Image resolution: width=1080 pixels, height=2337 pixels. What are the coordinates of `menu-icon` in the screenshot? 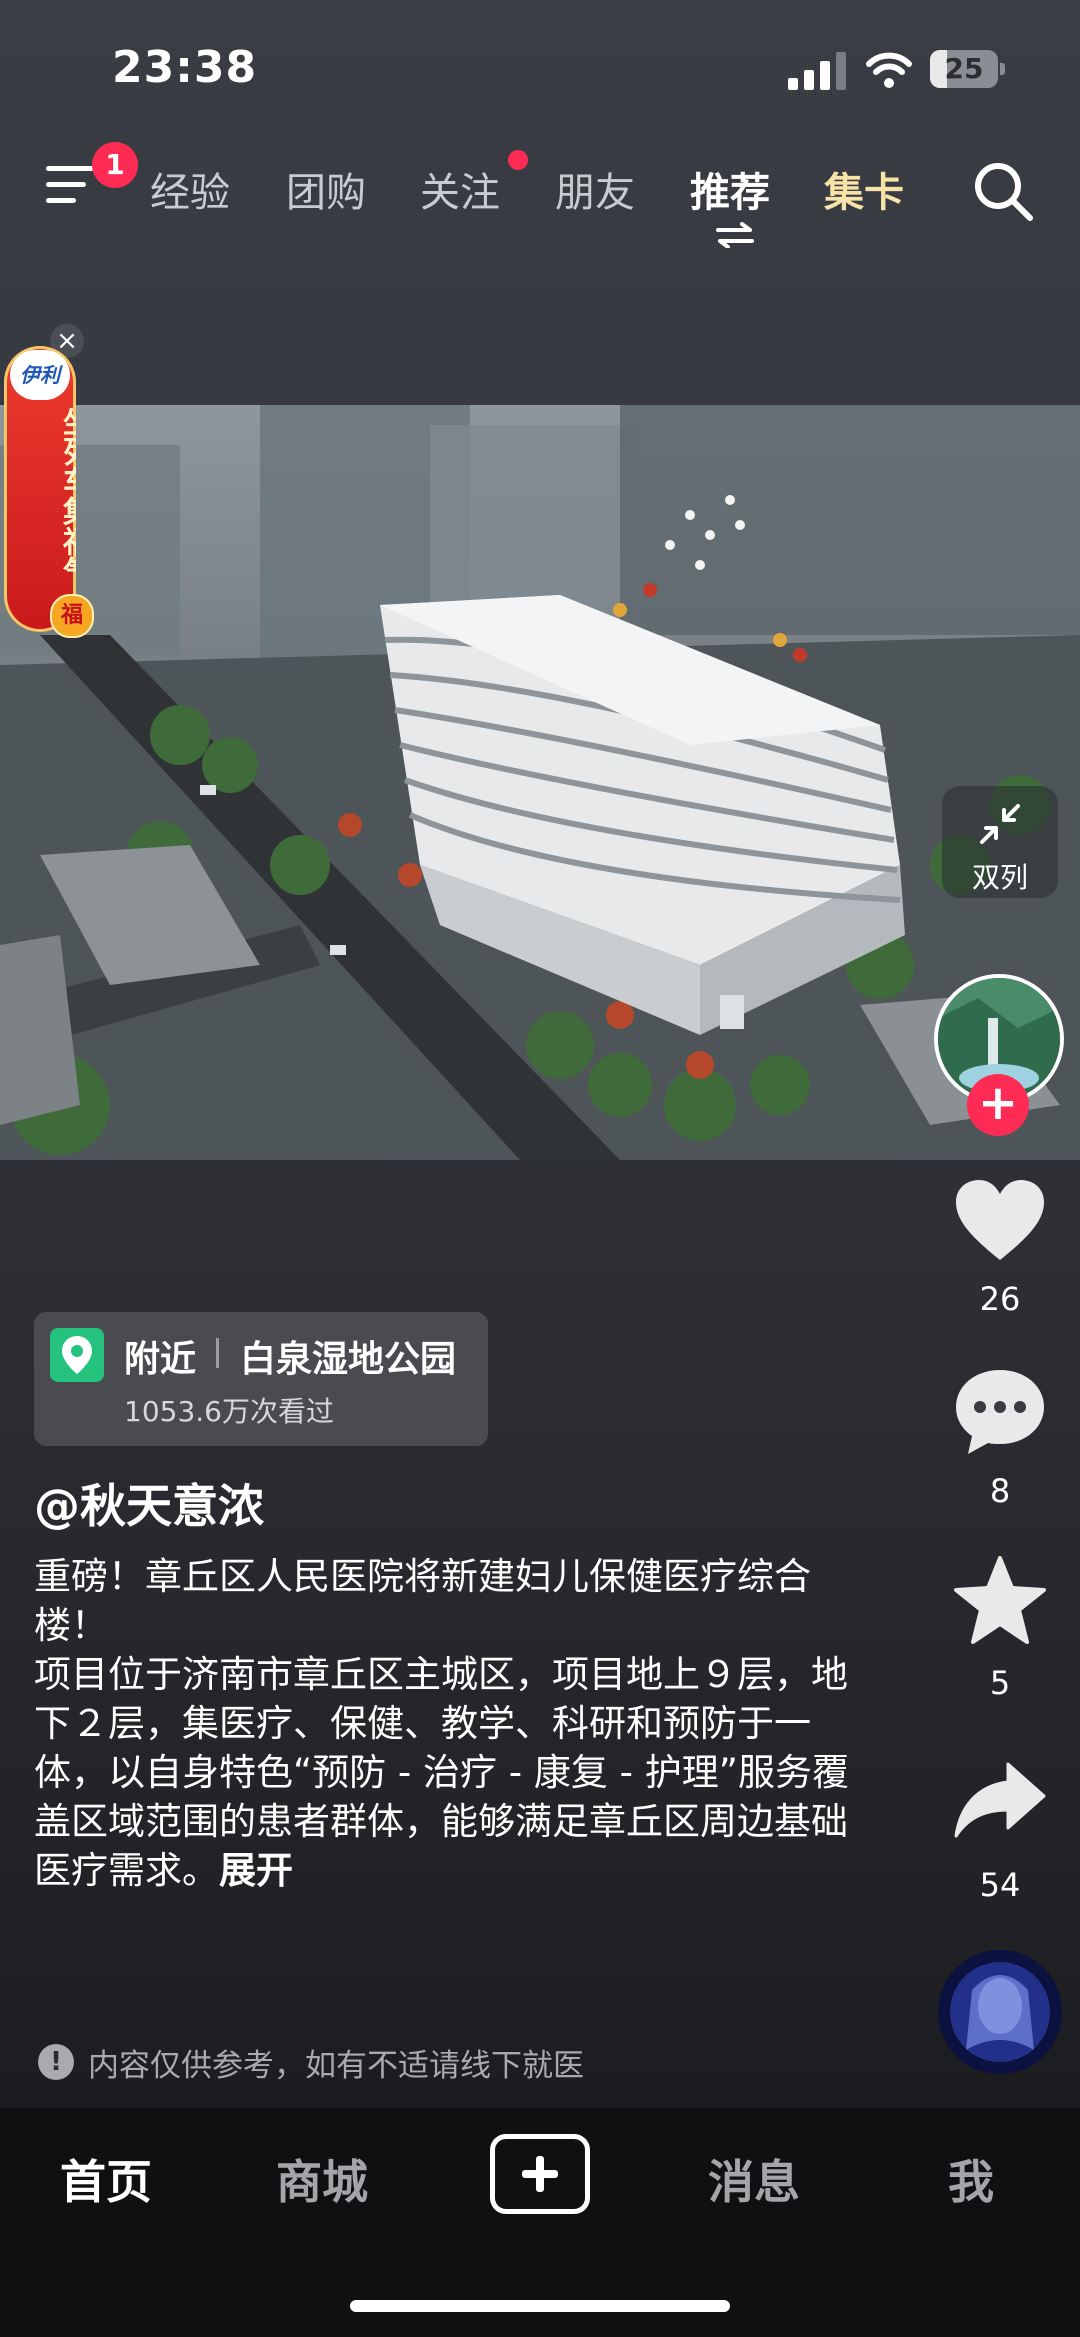 It's located at (72, 184).